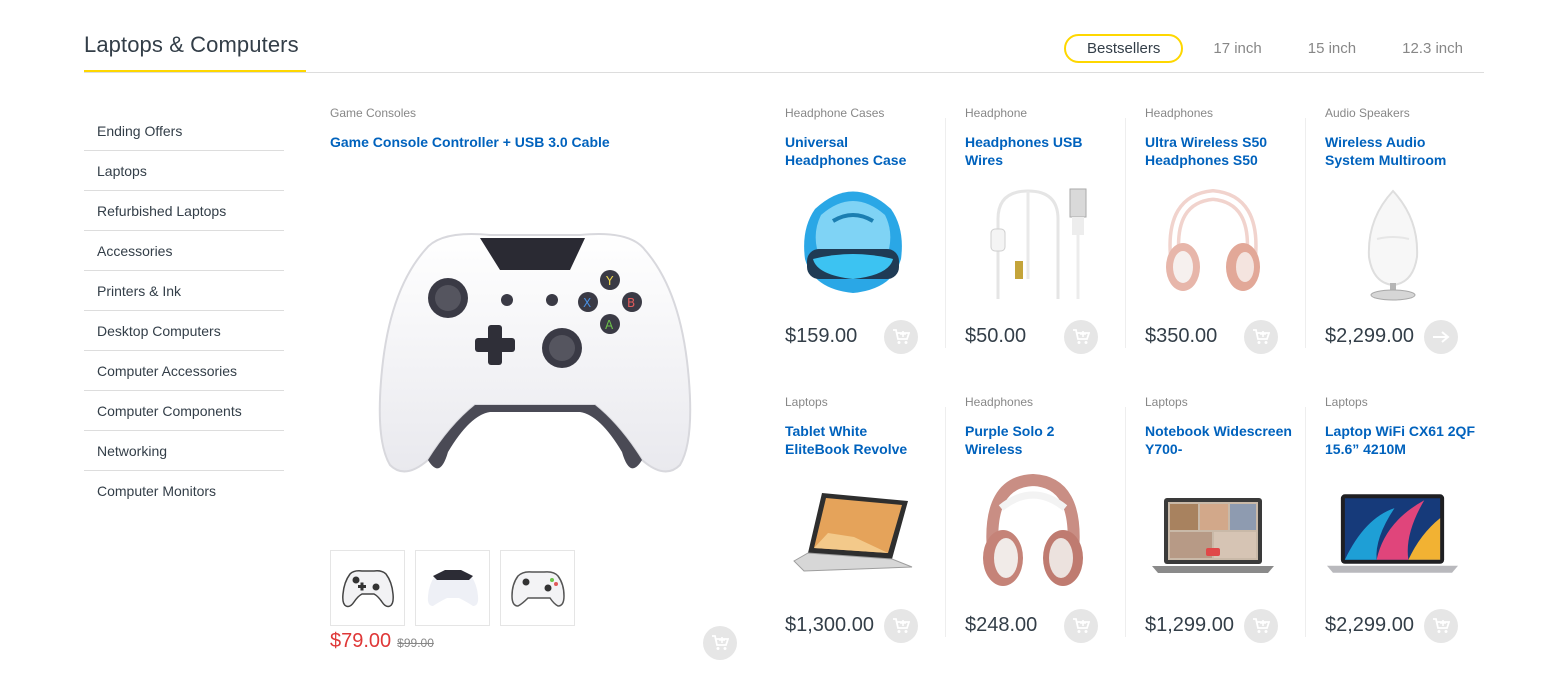 The width and height of the screenshot is (1568, 693). I want to click on product-title: Headphones USB Wires, so click(1040, 151).